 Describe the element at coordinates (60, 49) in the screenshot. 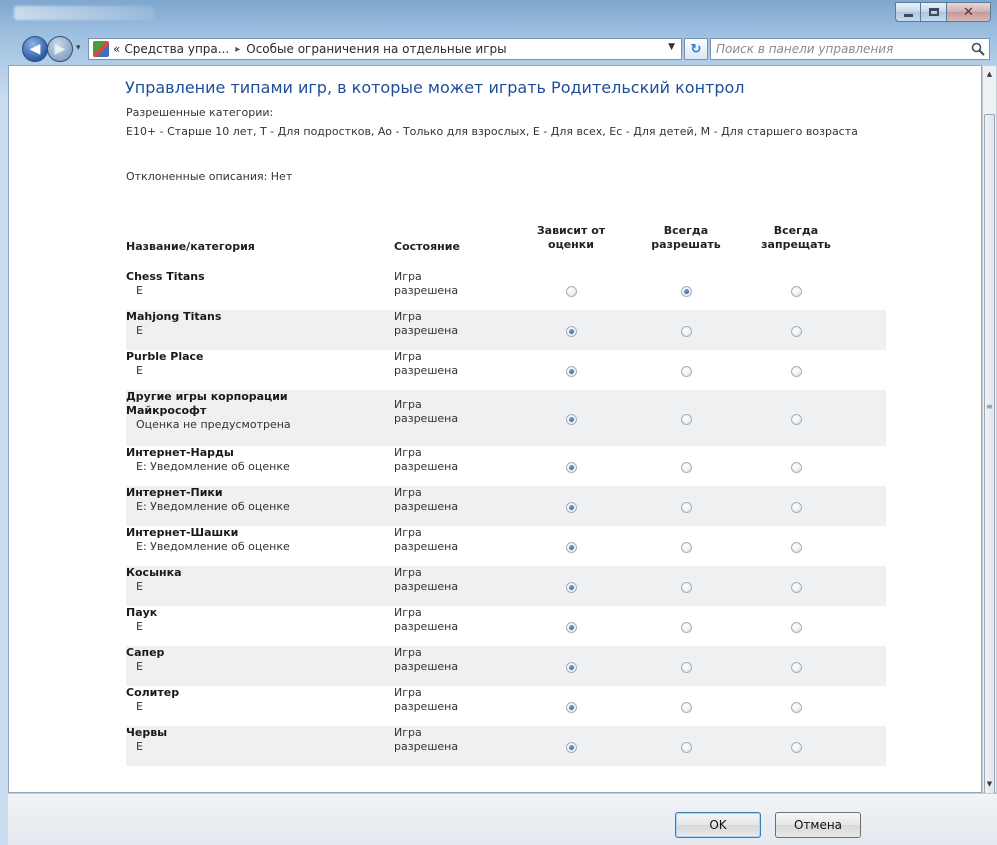

I see `forward-button: ▶` at that location.